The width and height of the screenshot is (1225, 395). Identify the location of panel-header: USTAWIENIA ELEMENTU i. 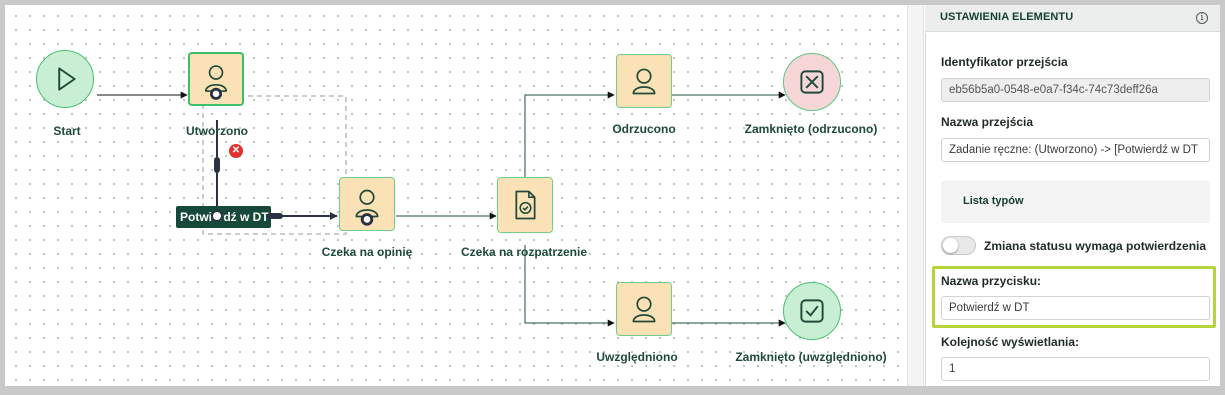
(1072, 18).